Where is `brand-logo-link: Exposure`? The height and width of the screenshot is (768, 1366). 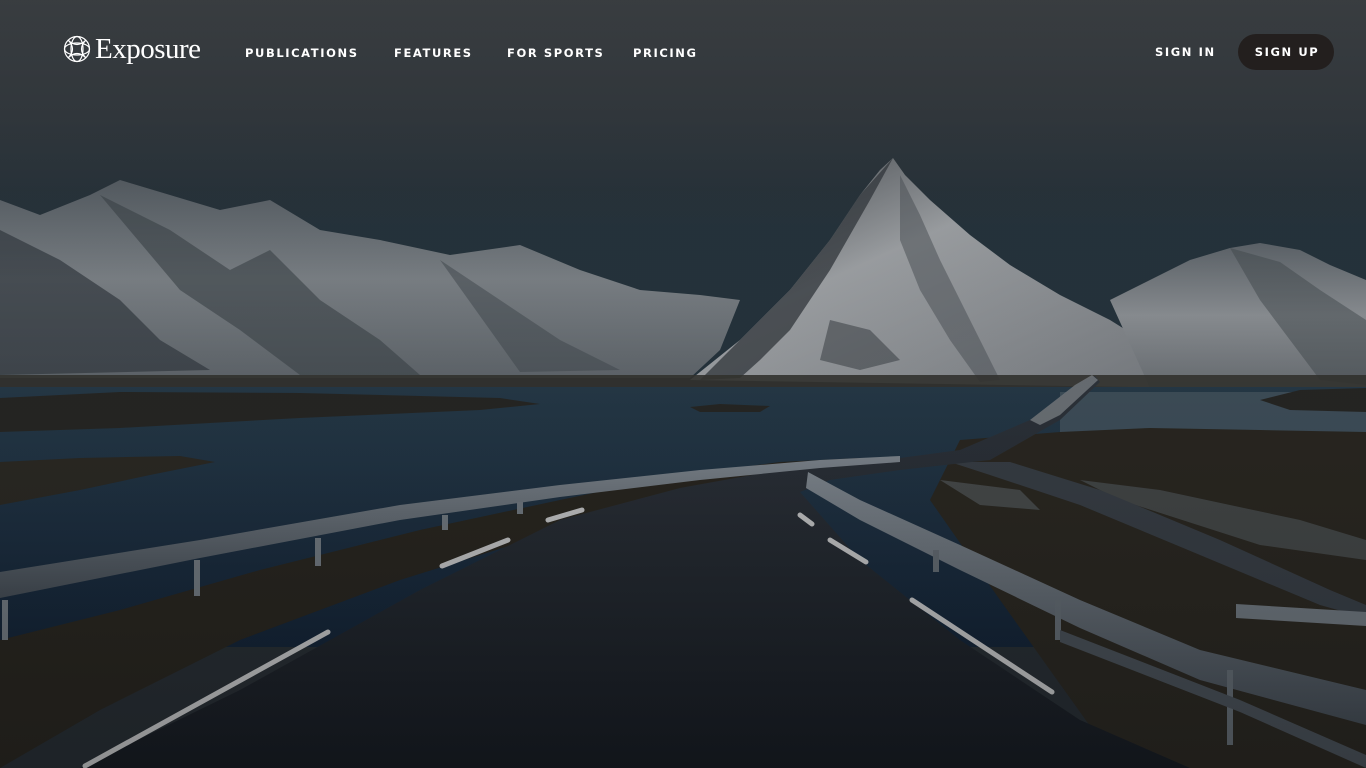 brand-logo-link: Exposure is located at coordinates (132, 49).